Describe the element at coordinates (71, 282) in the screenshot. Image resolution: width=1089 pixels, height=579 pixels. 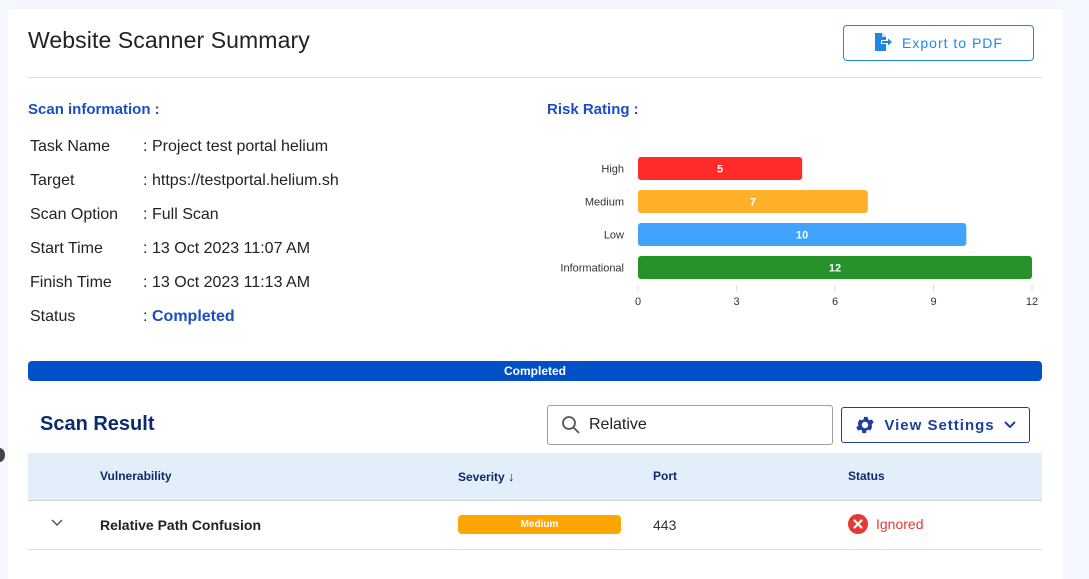
I see `info-label: Finish Time` at that location.